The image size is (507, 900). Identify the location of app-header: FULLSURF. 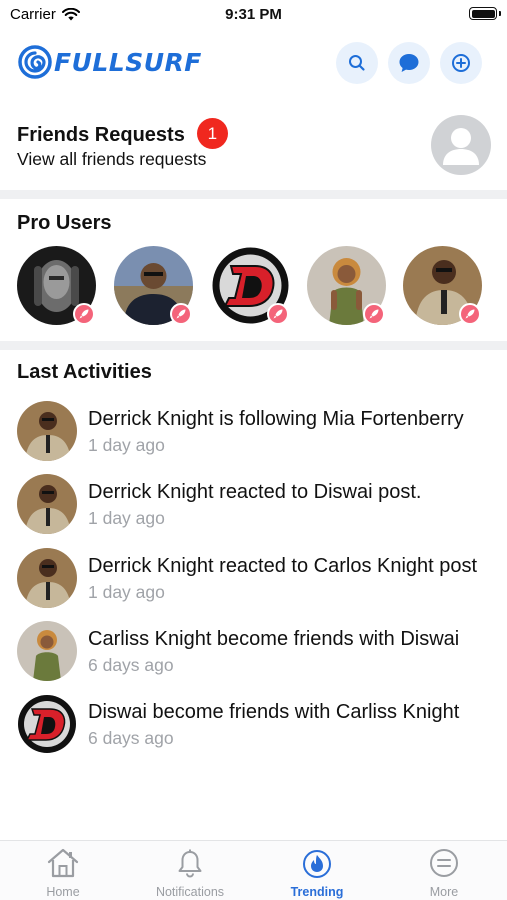
(253, 63).